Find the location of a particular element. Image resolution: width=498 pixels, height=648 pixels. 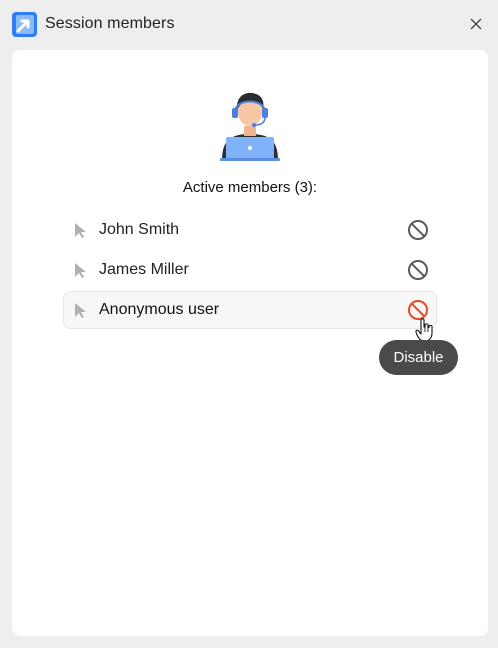

title-bar: Session members is located at coordinates (249, 24).